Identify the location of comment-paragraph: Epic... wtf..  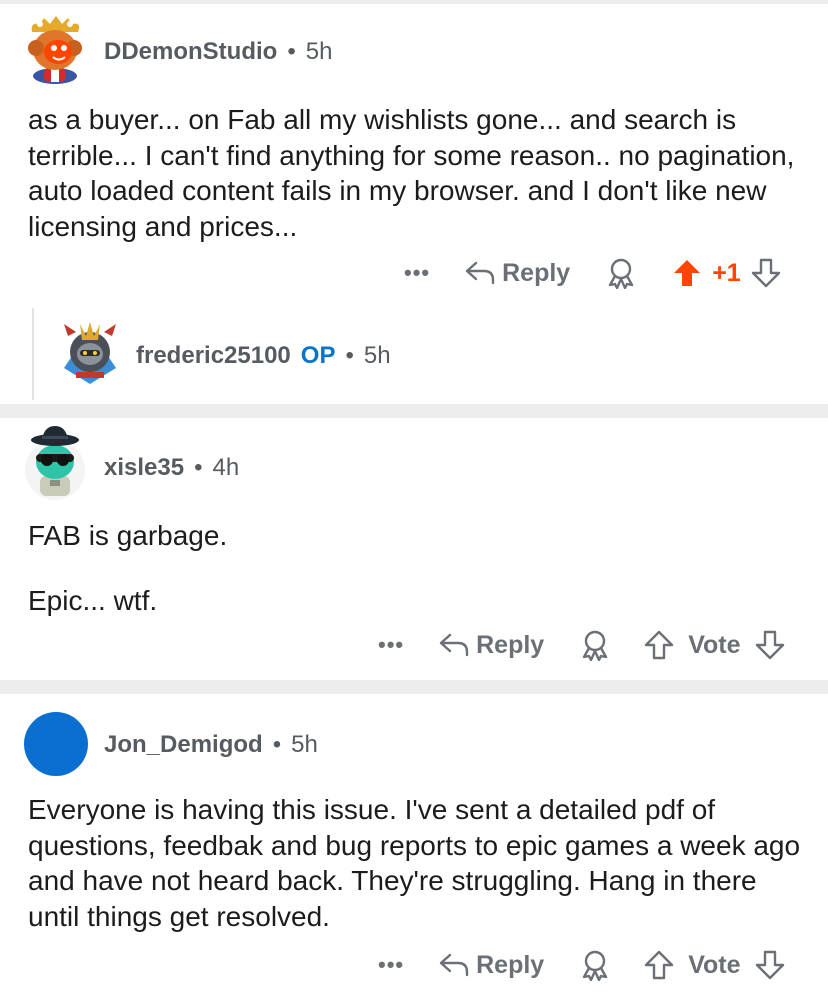
(93, 600).